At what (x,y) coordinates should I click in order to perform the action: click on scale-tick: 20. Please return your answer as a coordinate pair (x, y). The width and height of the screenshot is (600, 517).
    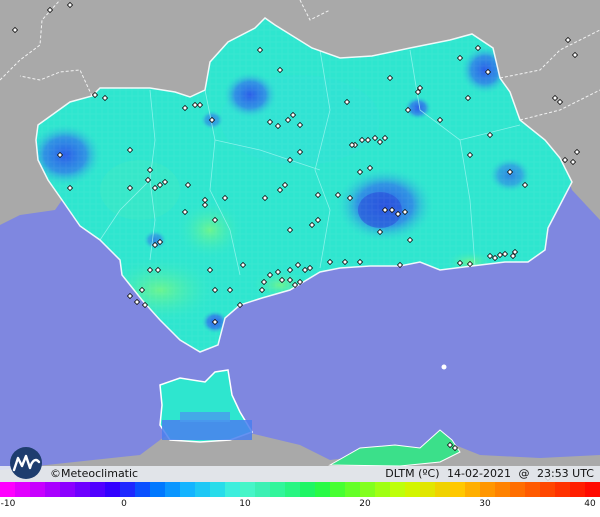
    Looking at the image, I should click on (365, 504).